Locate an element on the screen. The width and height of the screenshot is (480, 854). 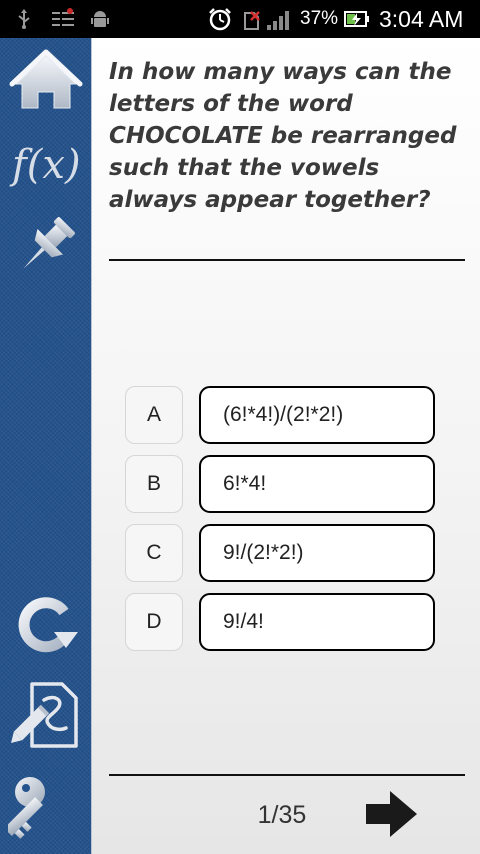
sidebar-item-answer-key is located at coordinates (46, 806).